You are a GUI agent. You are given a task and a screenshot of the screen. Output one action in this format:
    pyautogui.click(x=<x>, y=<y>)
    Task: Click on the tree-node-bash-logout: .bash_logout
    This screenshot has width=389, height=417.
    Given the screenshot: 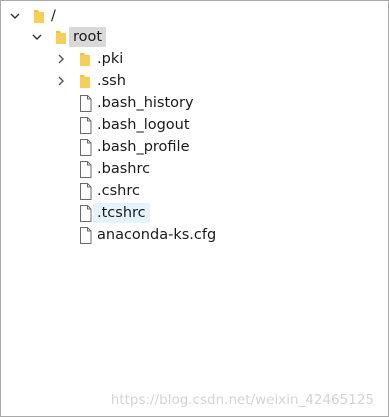 What is the action you would take?
    pyautogui.click(x=135, y=125)
    